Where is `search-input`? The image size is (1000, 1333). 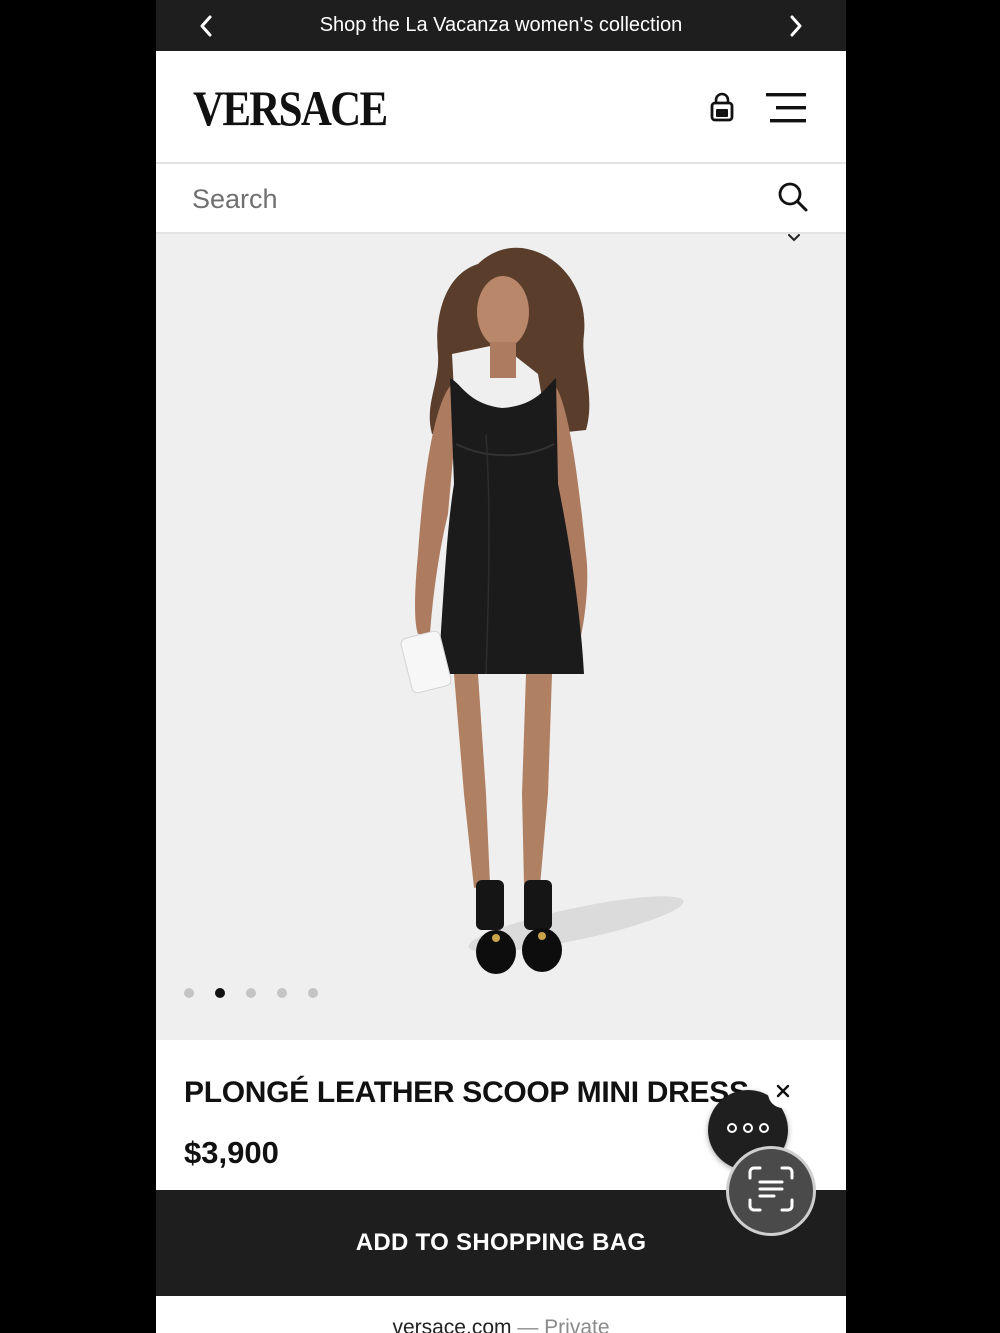 search-input is located at coordinates (472, 199).